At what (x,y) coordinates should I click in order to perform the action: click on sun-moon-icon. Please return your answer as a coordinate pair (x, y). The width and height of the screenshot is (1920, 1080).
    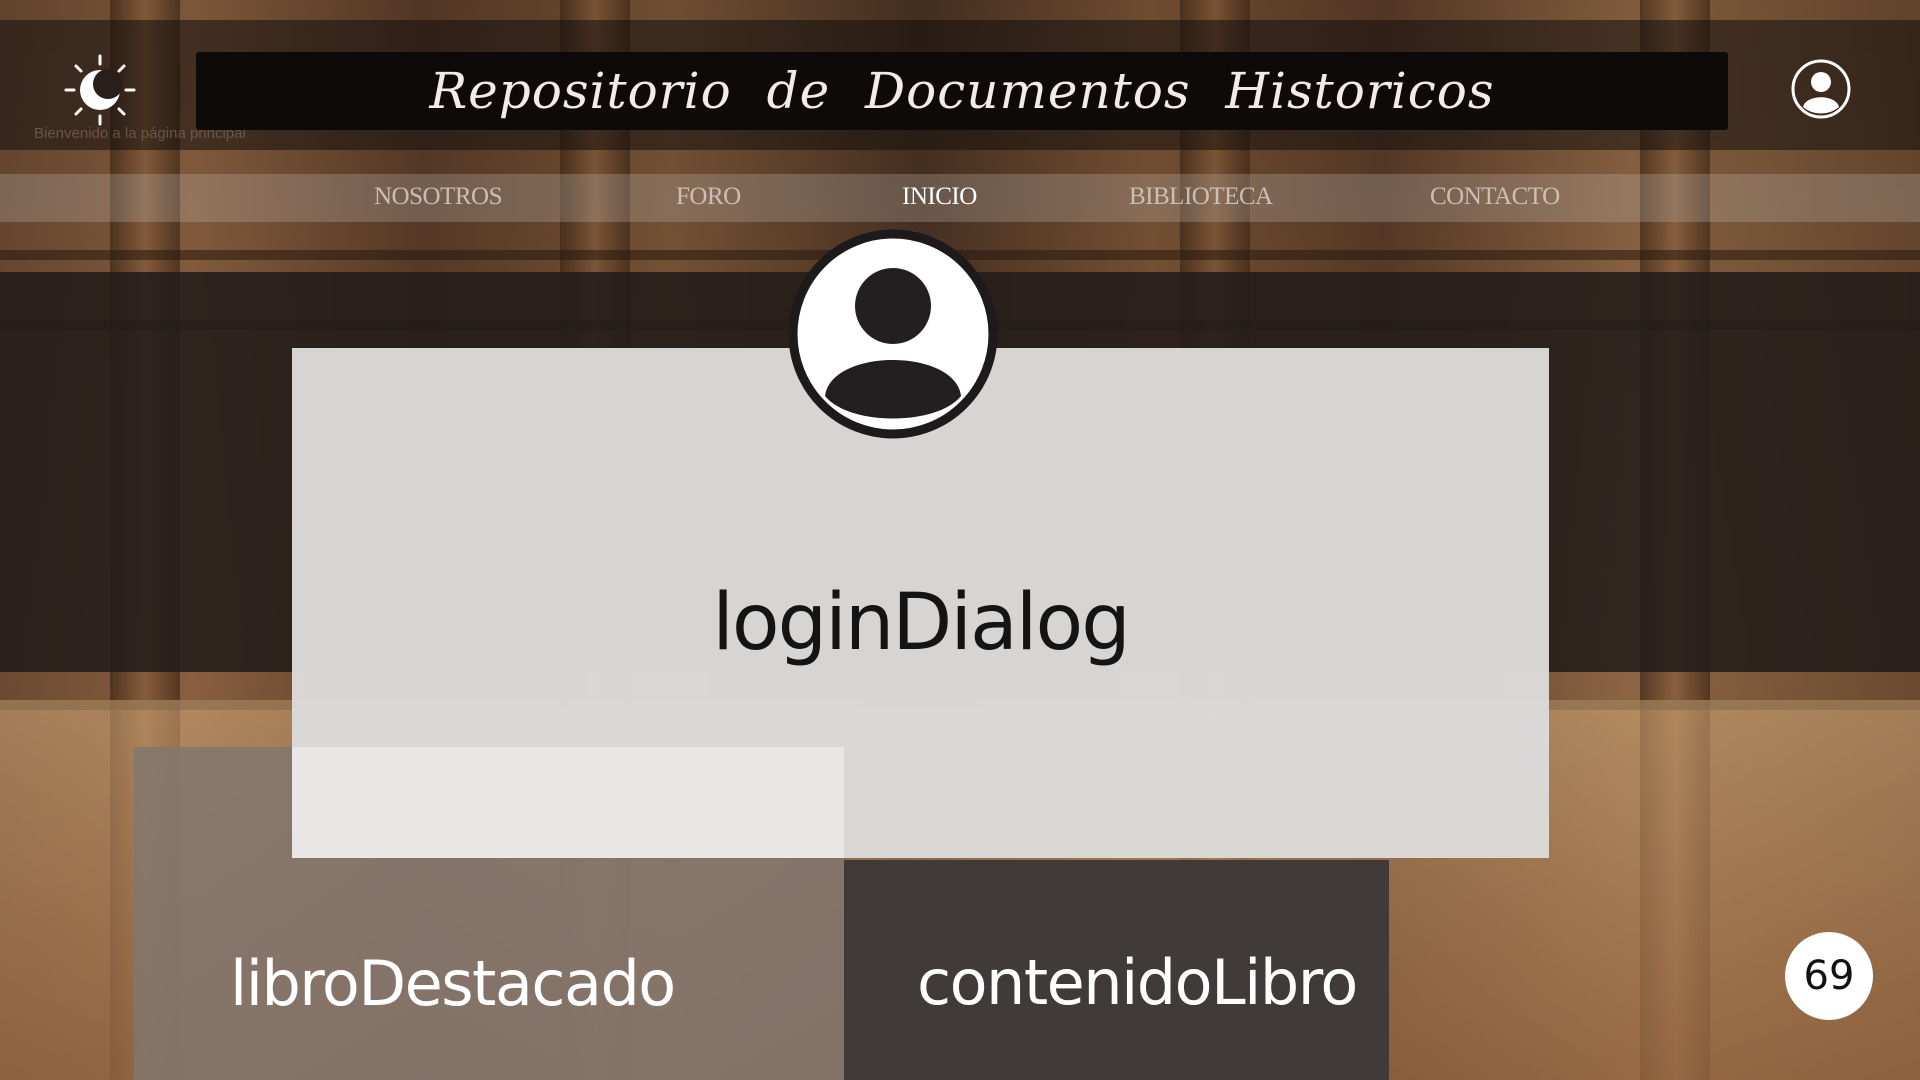
    Looking at the image, I should click on (100, 90).